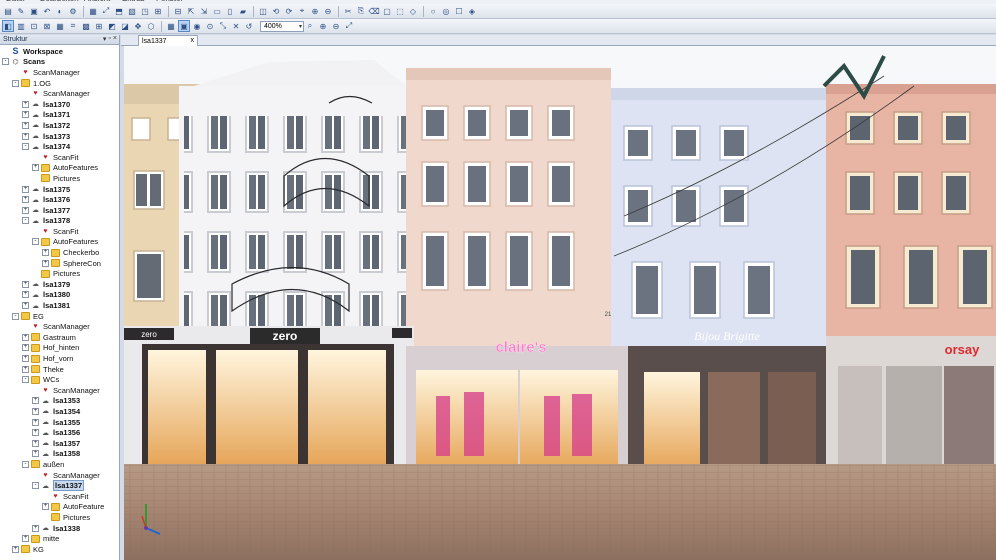 The height and width of the screenshot is (560, 996). What do you see at coordinates (59, 168) in the screenshot?
I see `tree-item: + AutoFeatures` at bounding box center [59, 168].